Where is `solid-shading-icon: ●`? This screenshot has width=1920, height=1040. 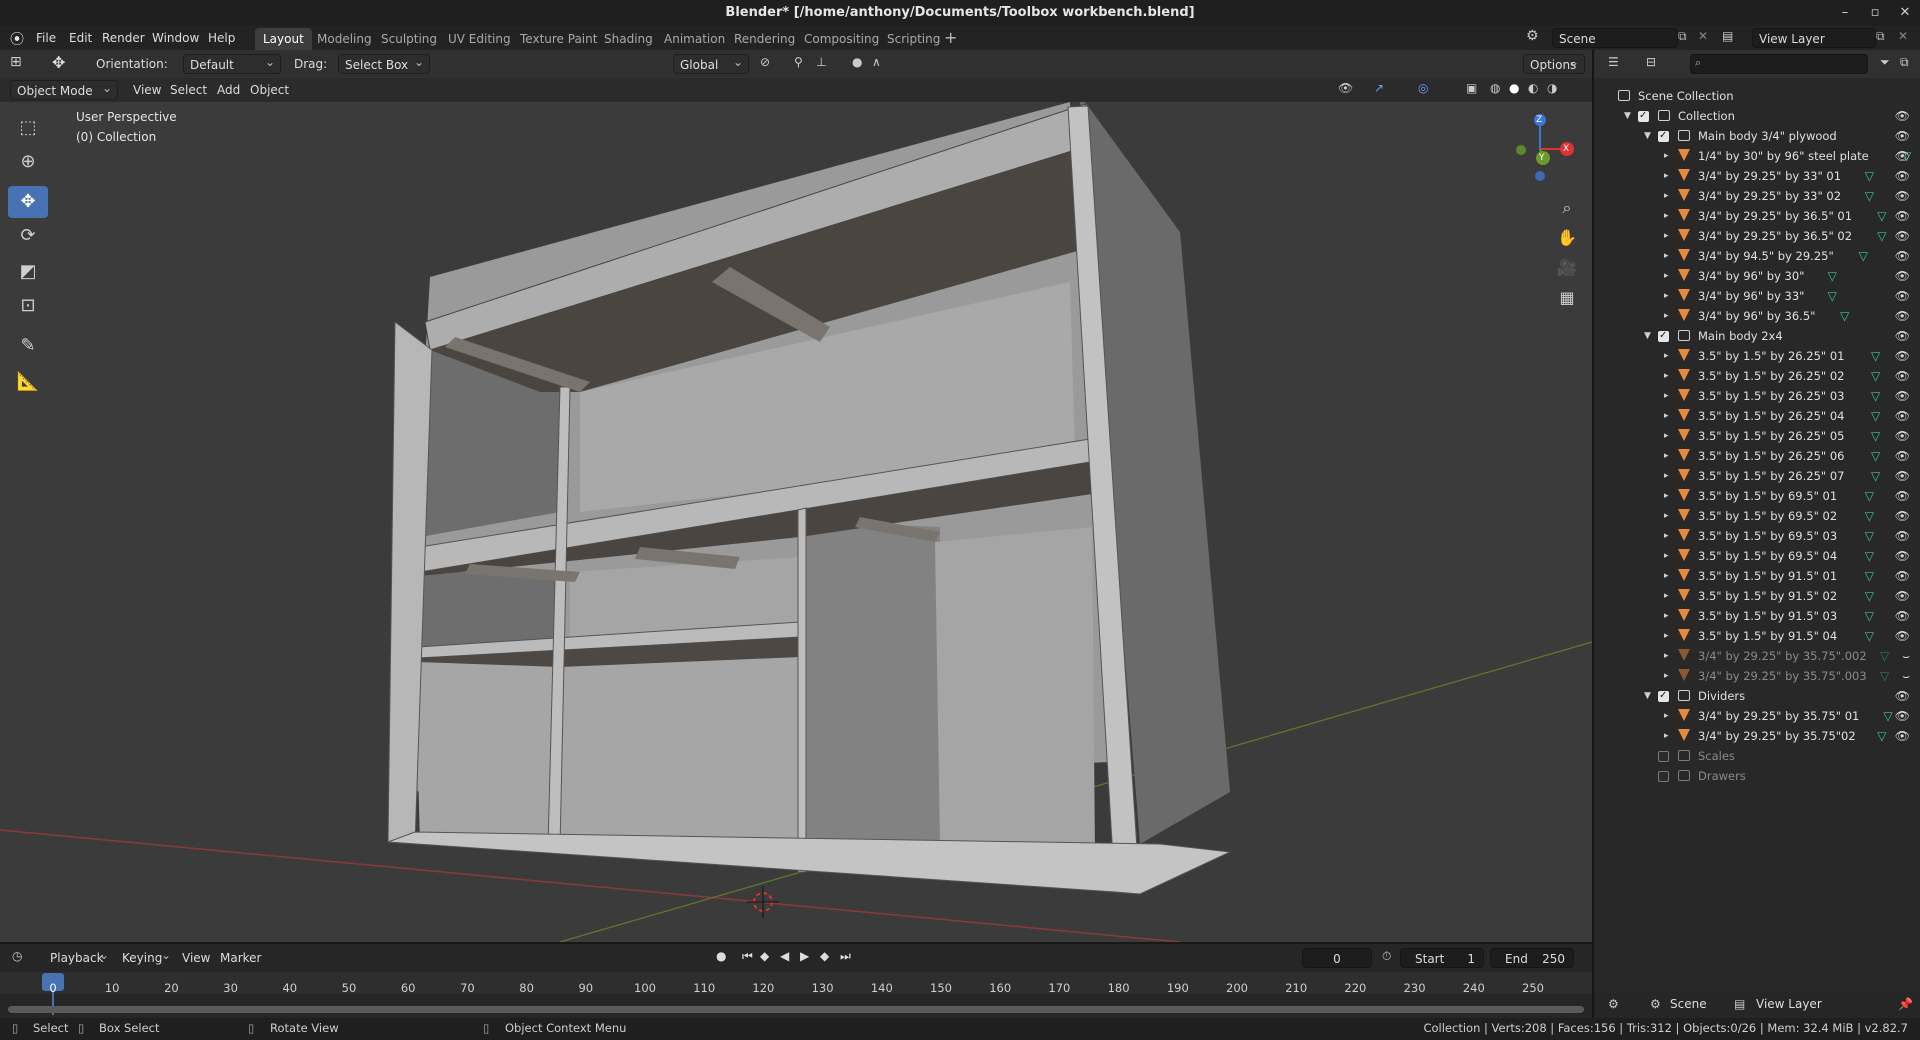 solid-shading-icon: ● is located at coordinates (1514, 88).